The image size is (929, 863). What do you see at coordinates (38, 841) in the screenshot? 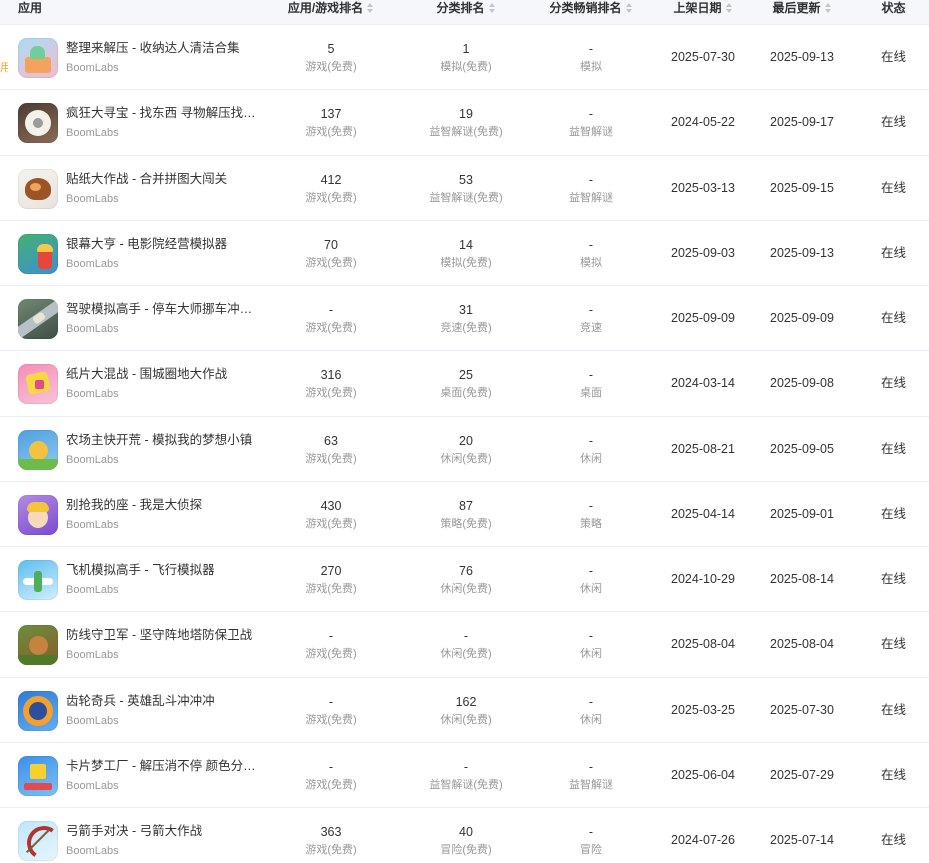
I see `bow-arrow-icon` at bounding box center [38, 841].